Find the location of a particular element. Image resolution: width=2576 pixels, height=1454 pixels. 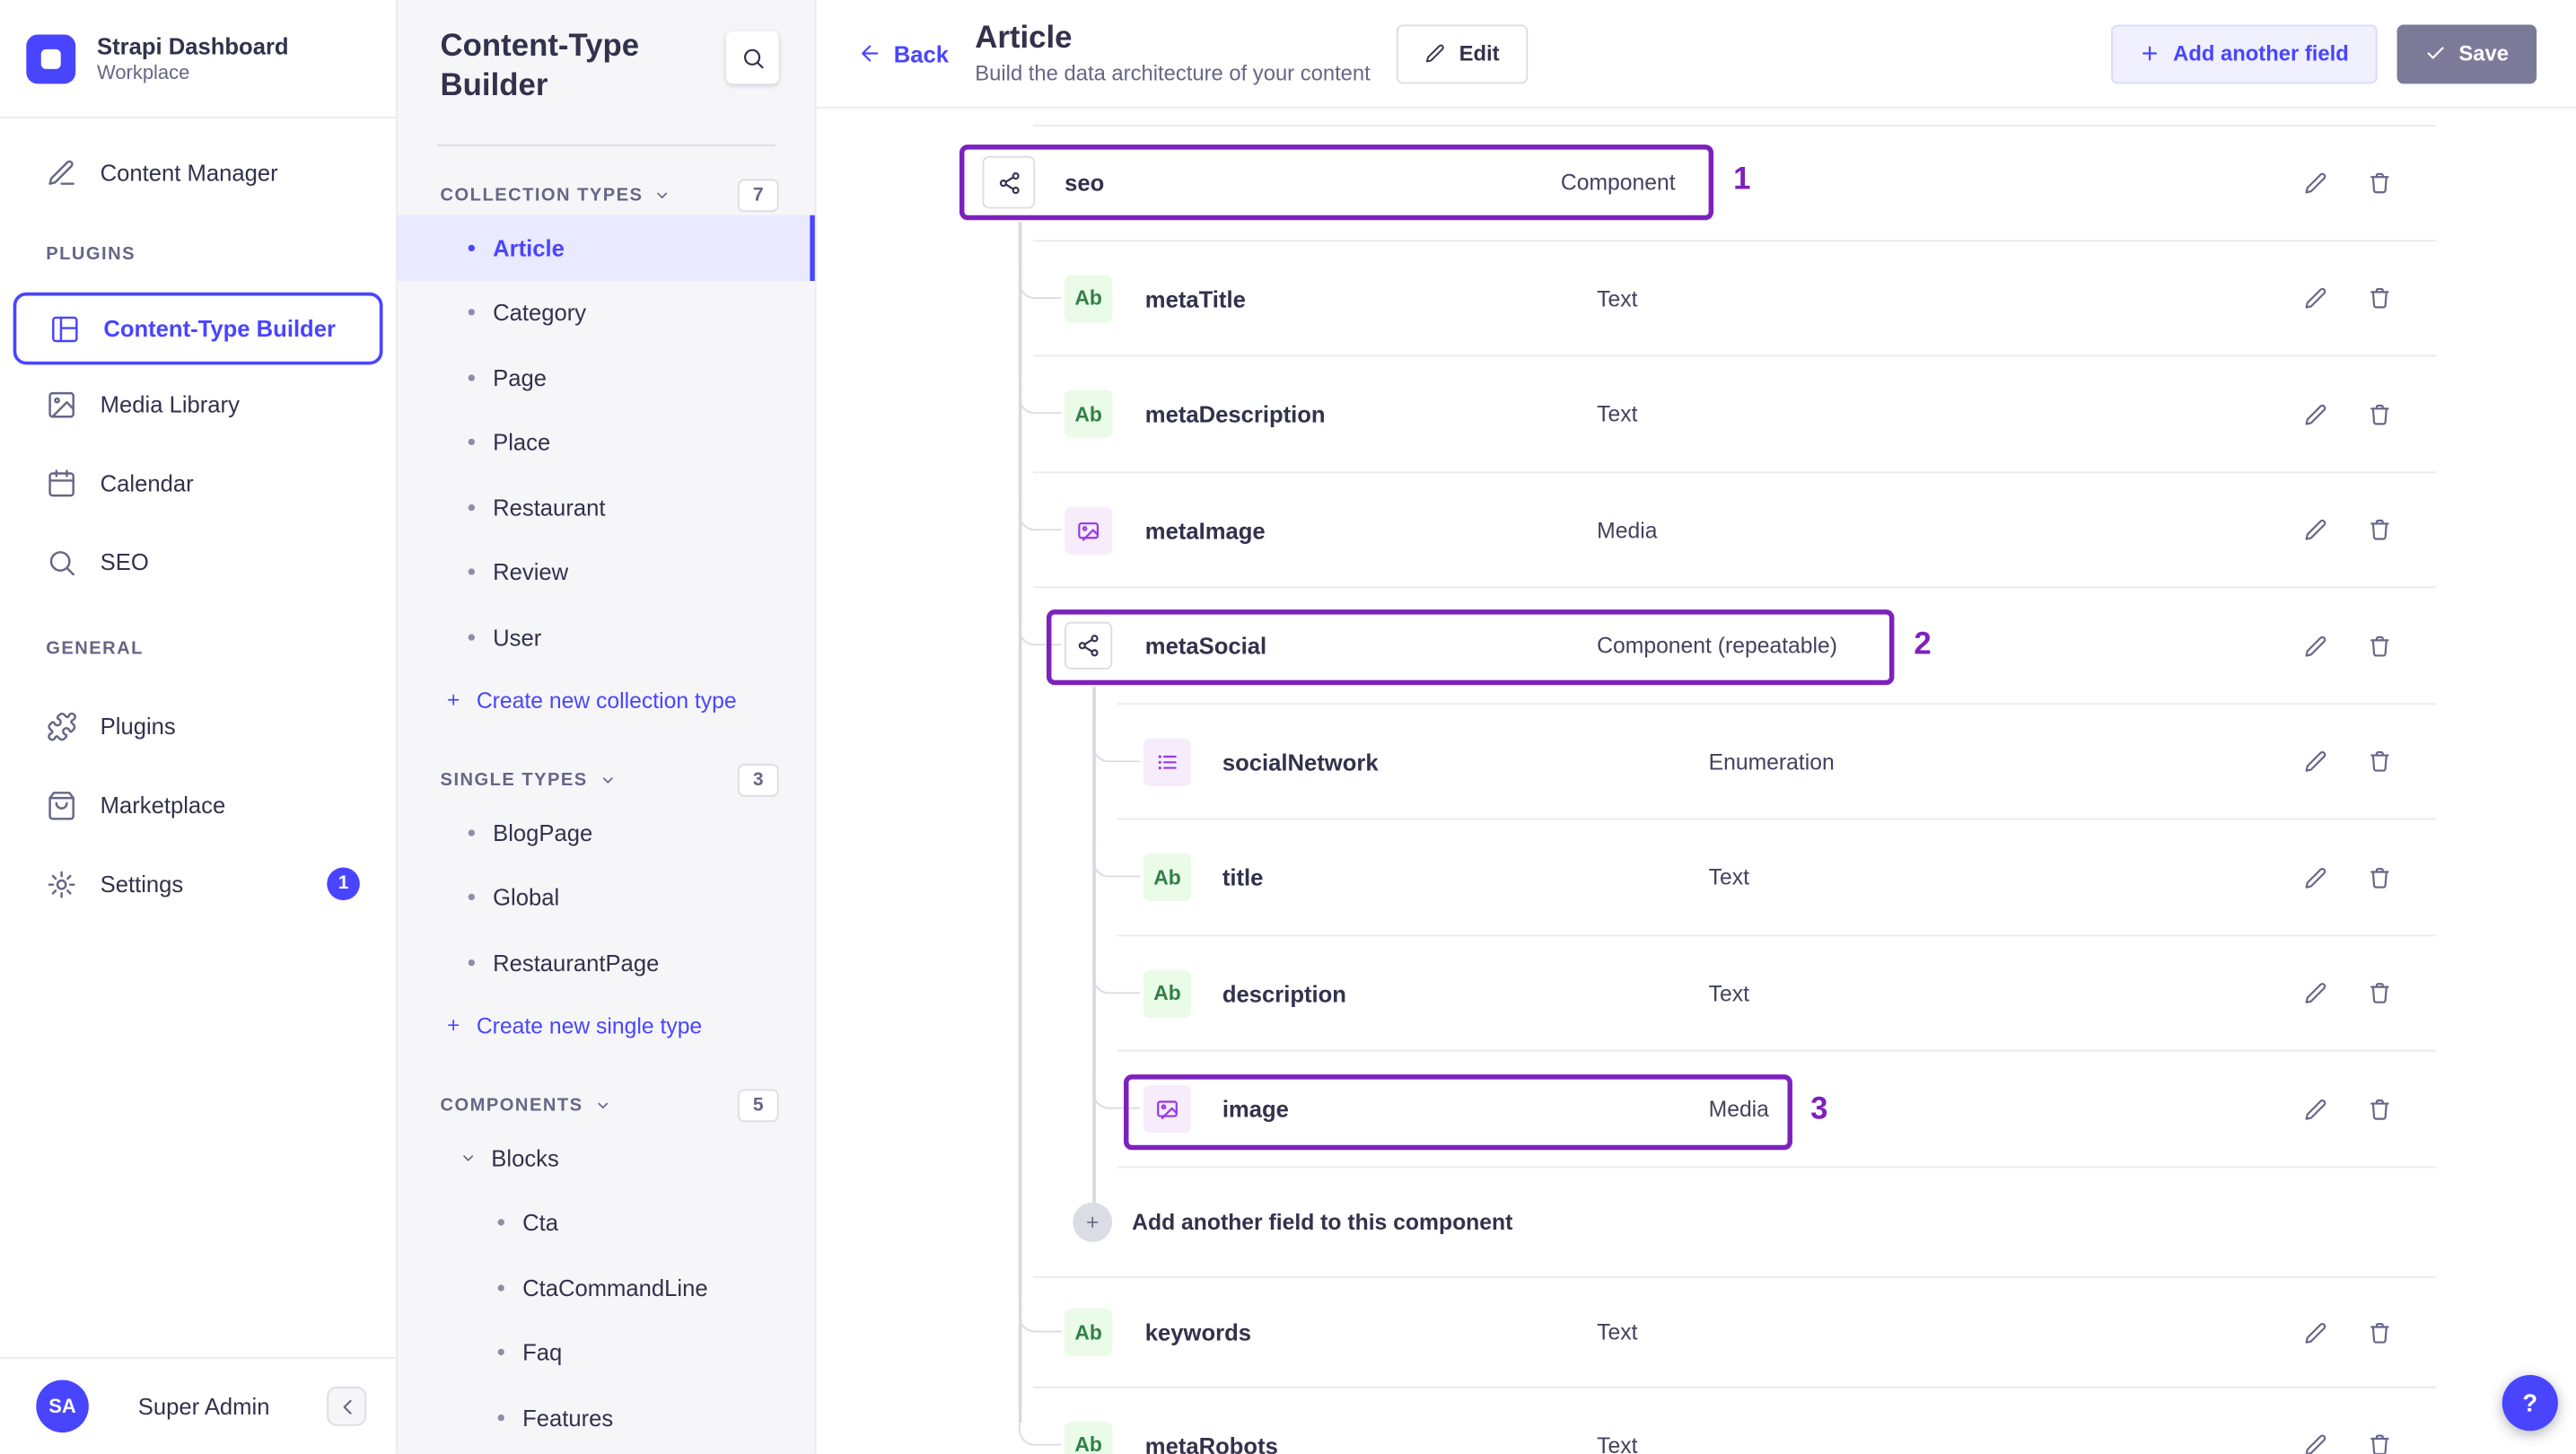

create-collection-type-link: Create new collection type is located at coordinates (606, 700).